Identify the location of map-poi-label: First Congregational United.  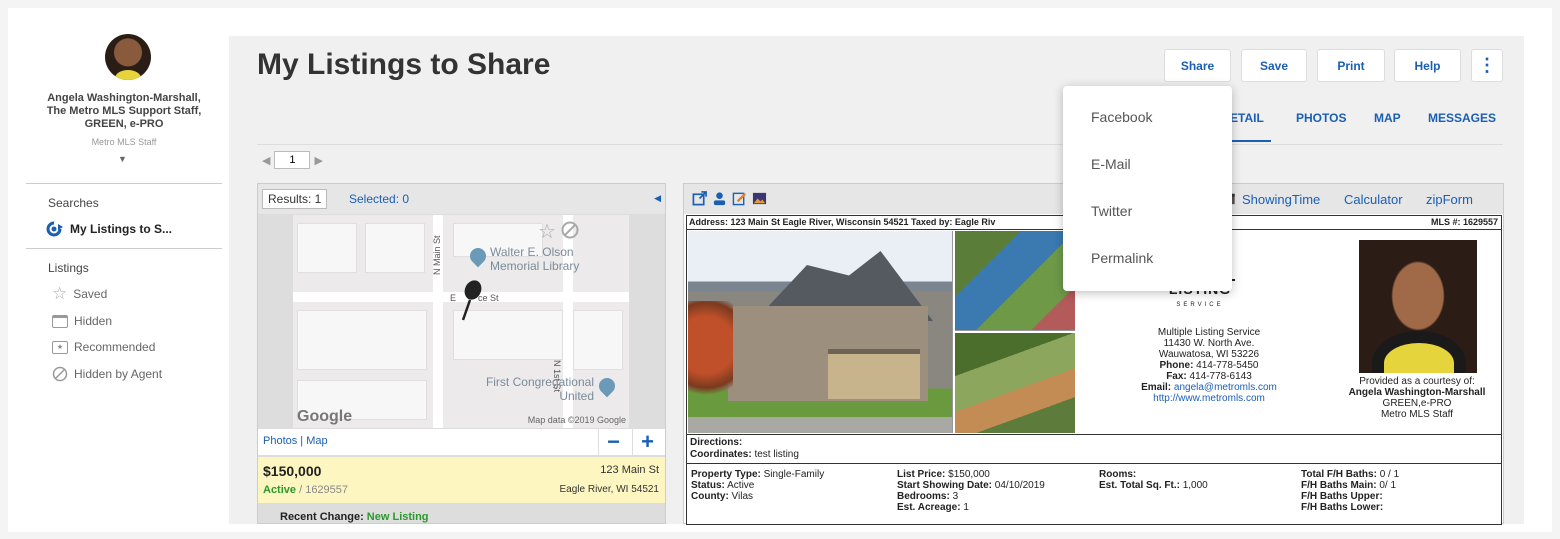
(539, 389).